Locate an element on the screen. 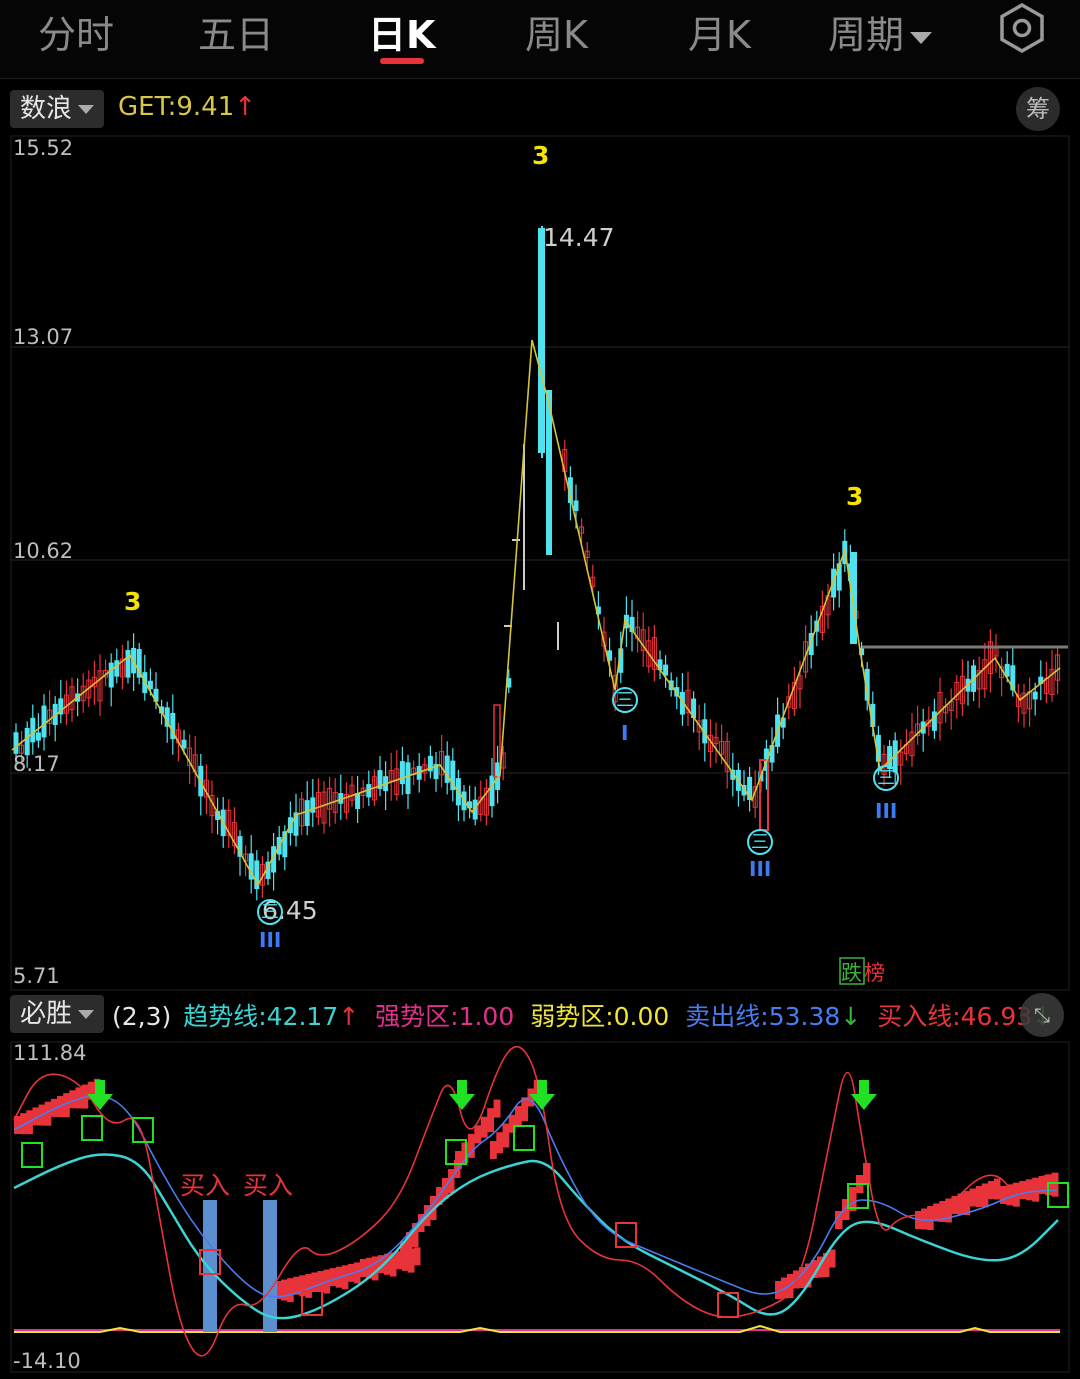 The height and width of the screenshot is (1379, 1080). up-arrow-icon: ↑ is located at coordinates (245, 107).